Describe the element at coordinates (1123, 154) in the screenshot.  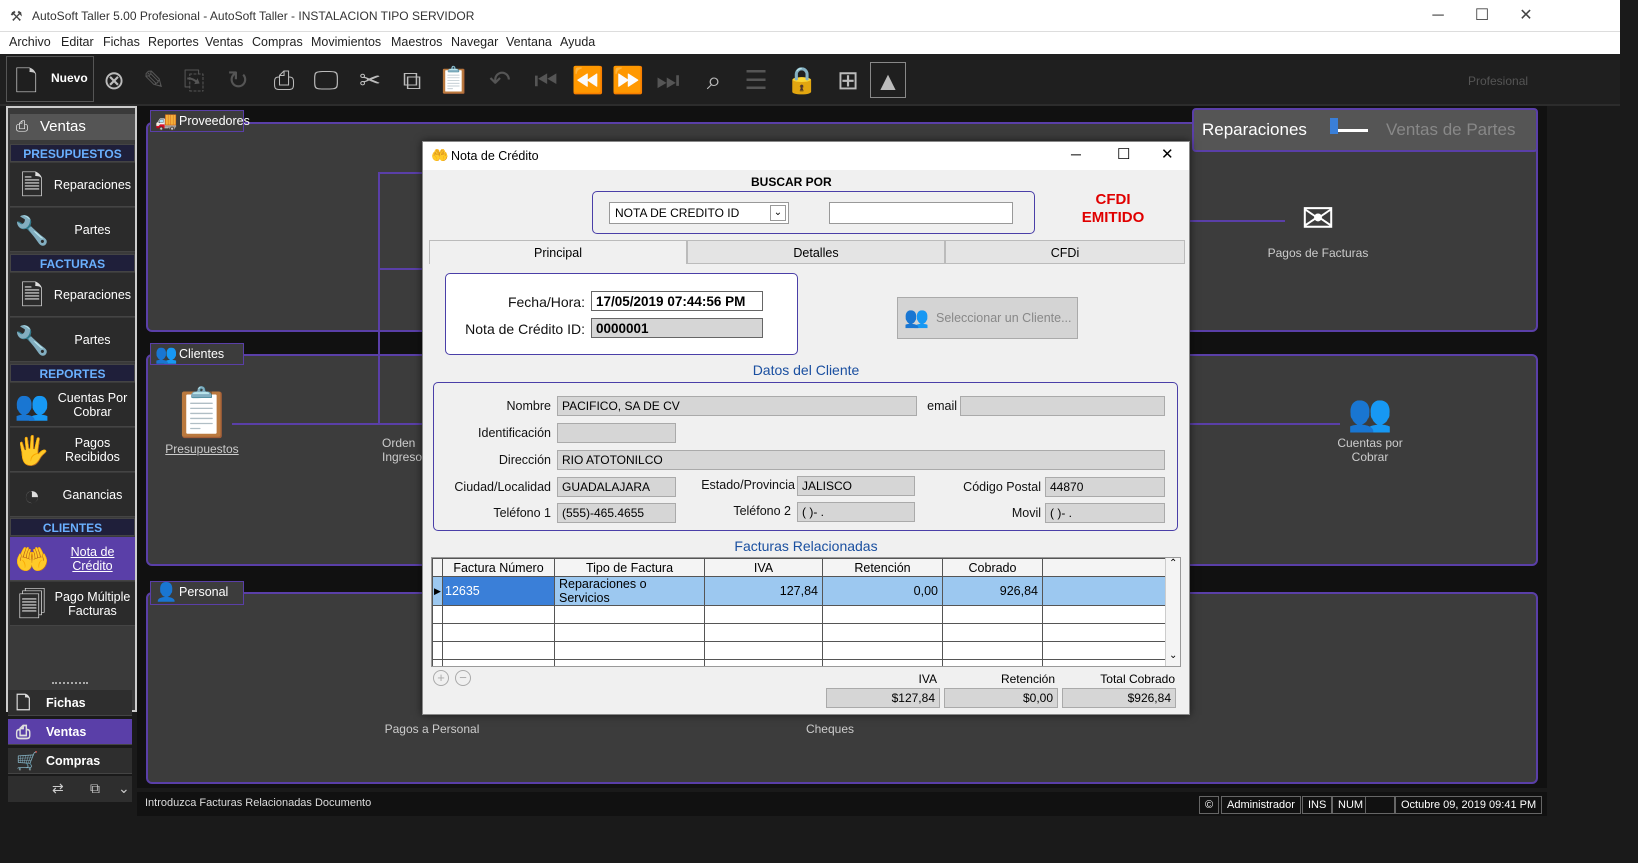
I see `dialog-maximize-button: ☐` at that location.